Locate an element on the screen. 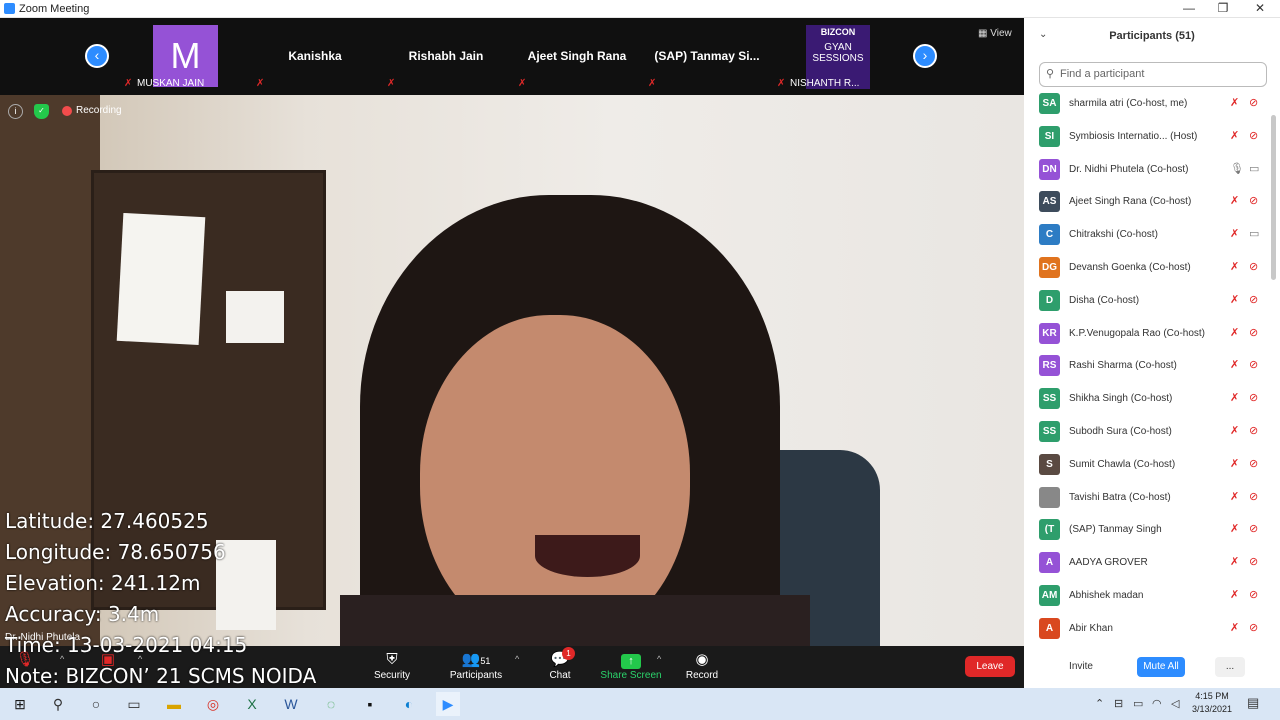 The width and height of the screenshot is (1280, 720). chrome-icon: ◎ is located at coordinates (213, 704).